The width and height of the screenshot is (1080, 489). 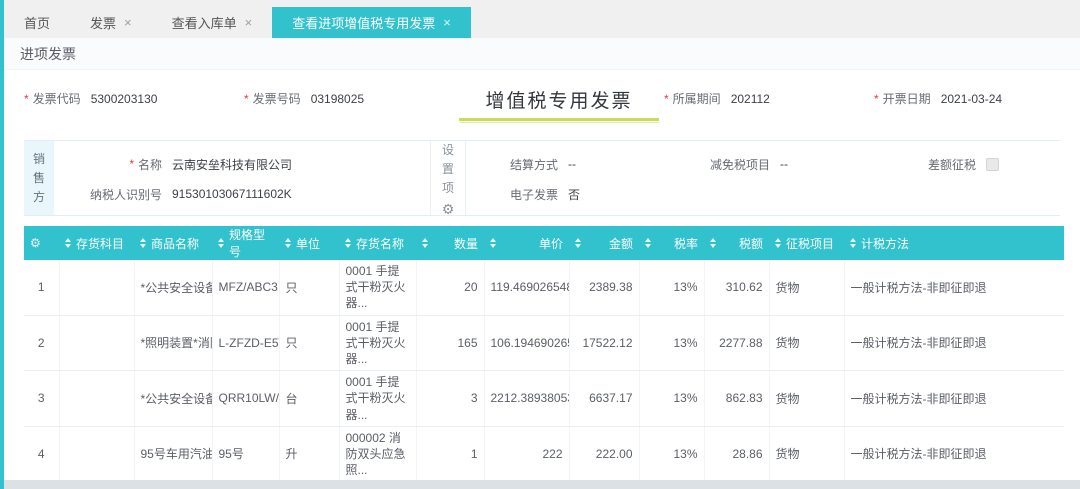 What do you see at coordinates (527, 343) in the screenshot?
I see `cell-unit-price: 106.194690265` at bounding box center [527, 343].